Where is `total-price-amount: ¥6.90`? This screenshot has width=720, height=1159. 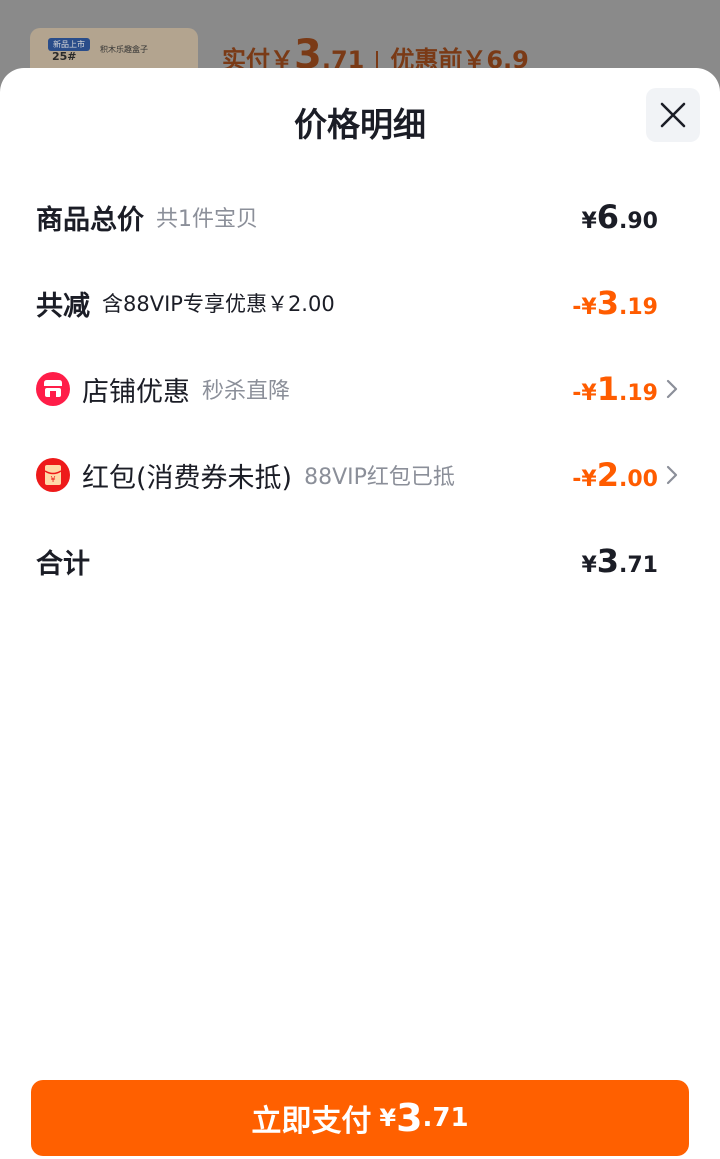 total-price-amount: ¥6.90 is located at coordinates (619, 217).